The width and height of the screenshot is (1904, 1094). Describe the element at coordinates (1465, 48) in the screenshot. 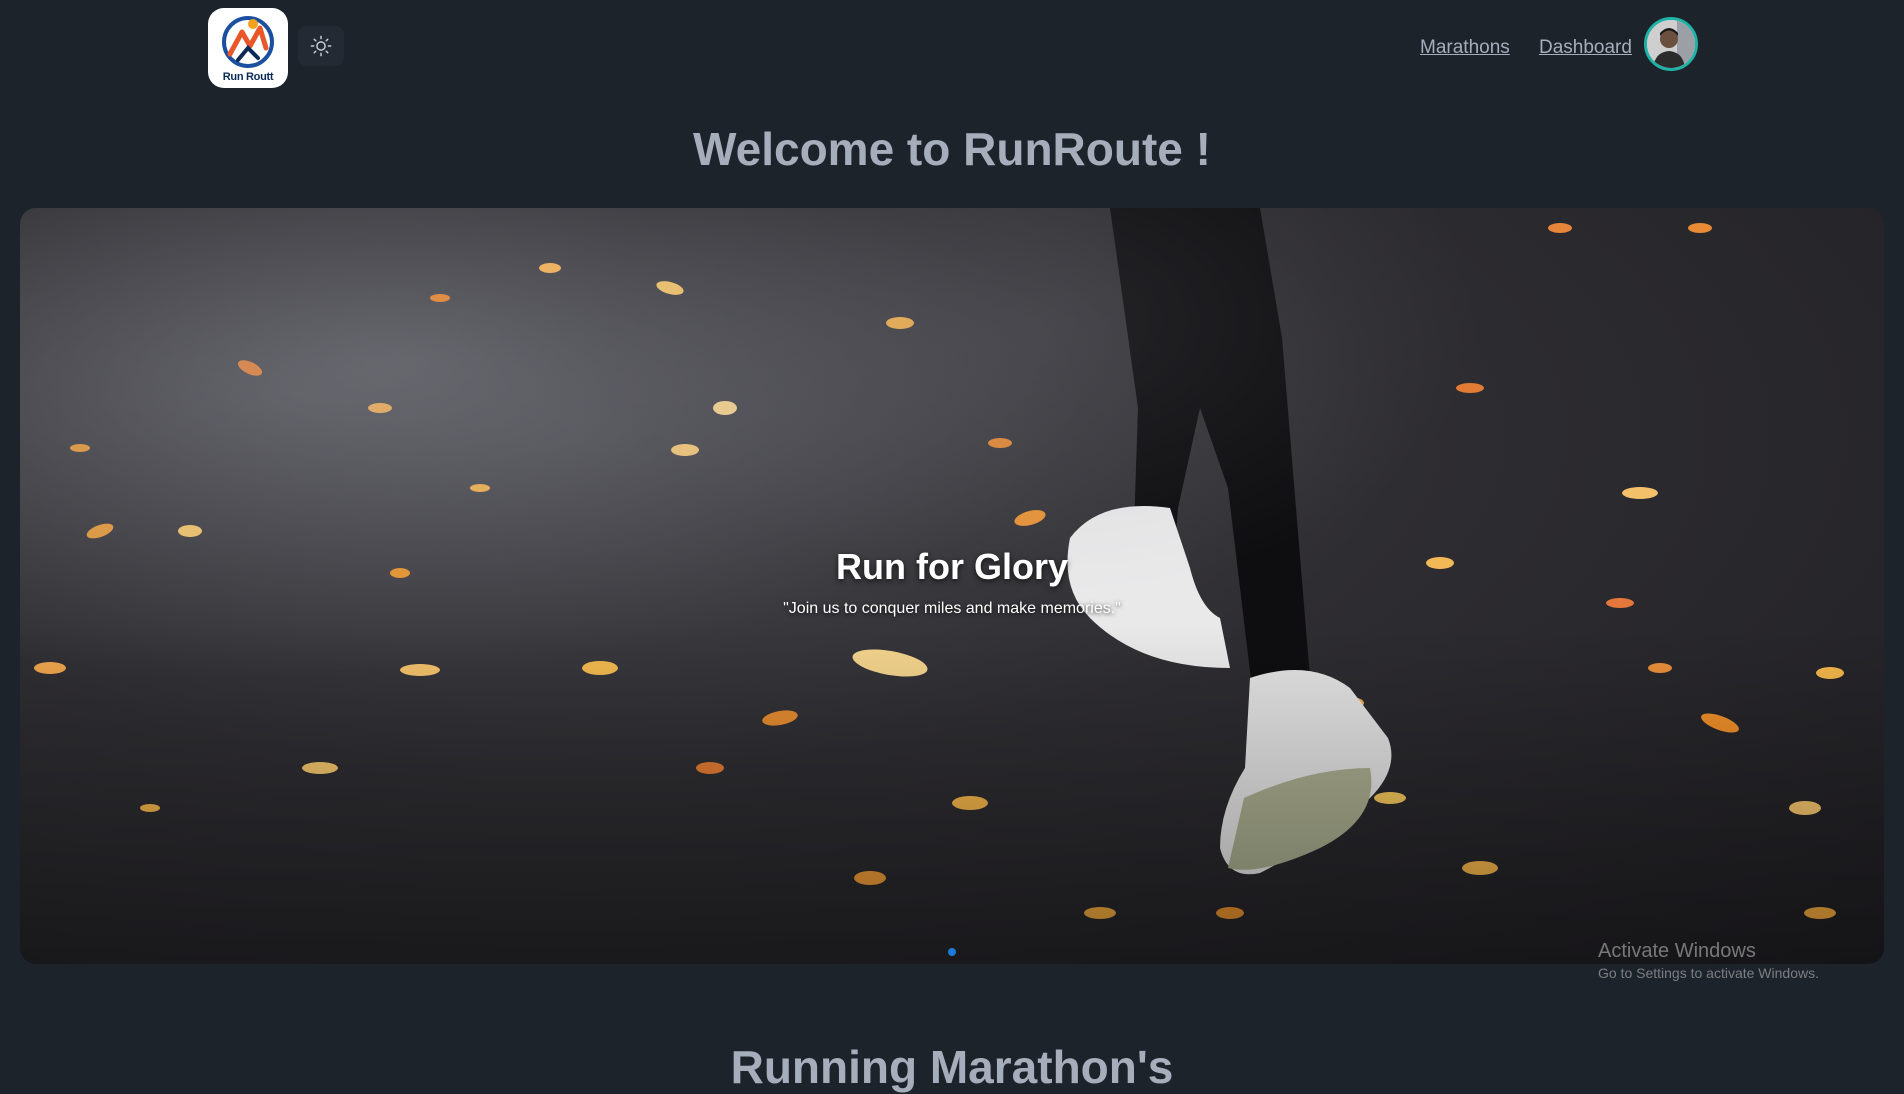

I see `nav-link-marathons: Marathons` at that location.